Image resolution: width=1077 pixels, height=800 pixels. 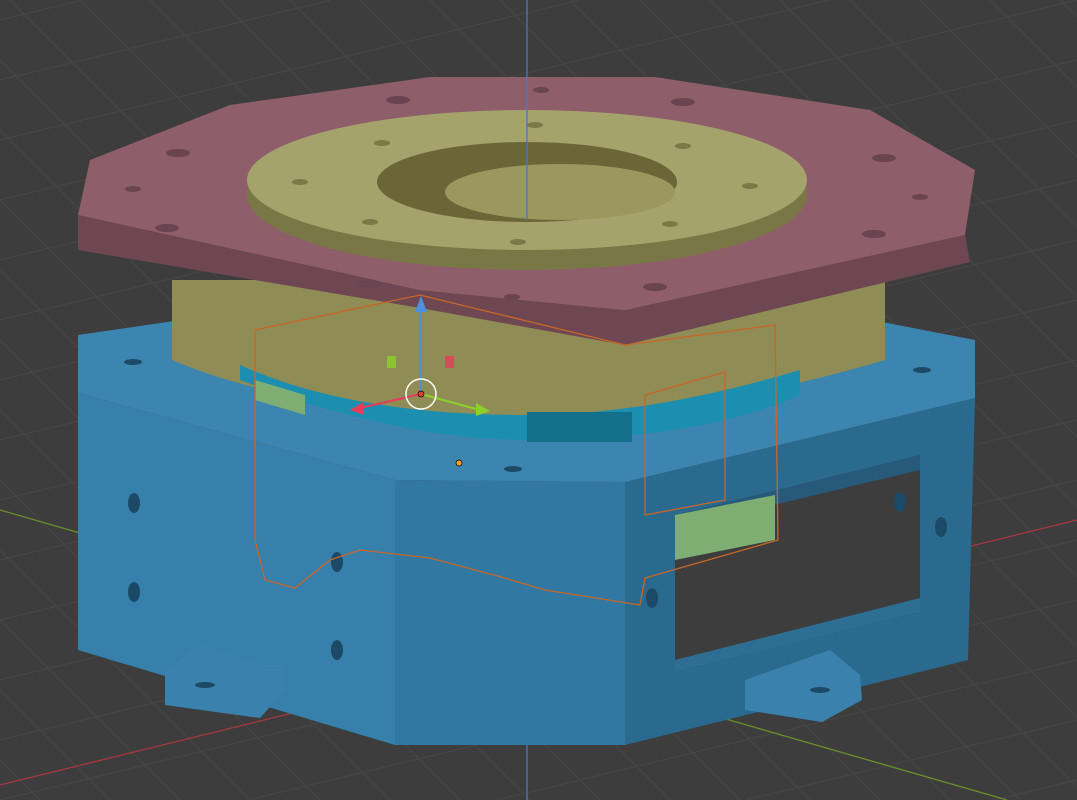 What do you see at coordinates (459, 463) in the screenshot?
I see `object-origin-dot` at bounding box center [459, 463].